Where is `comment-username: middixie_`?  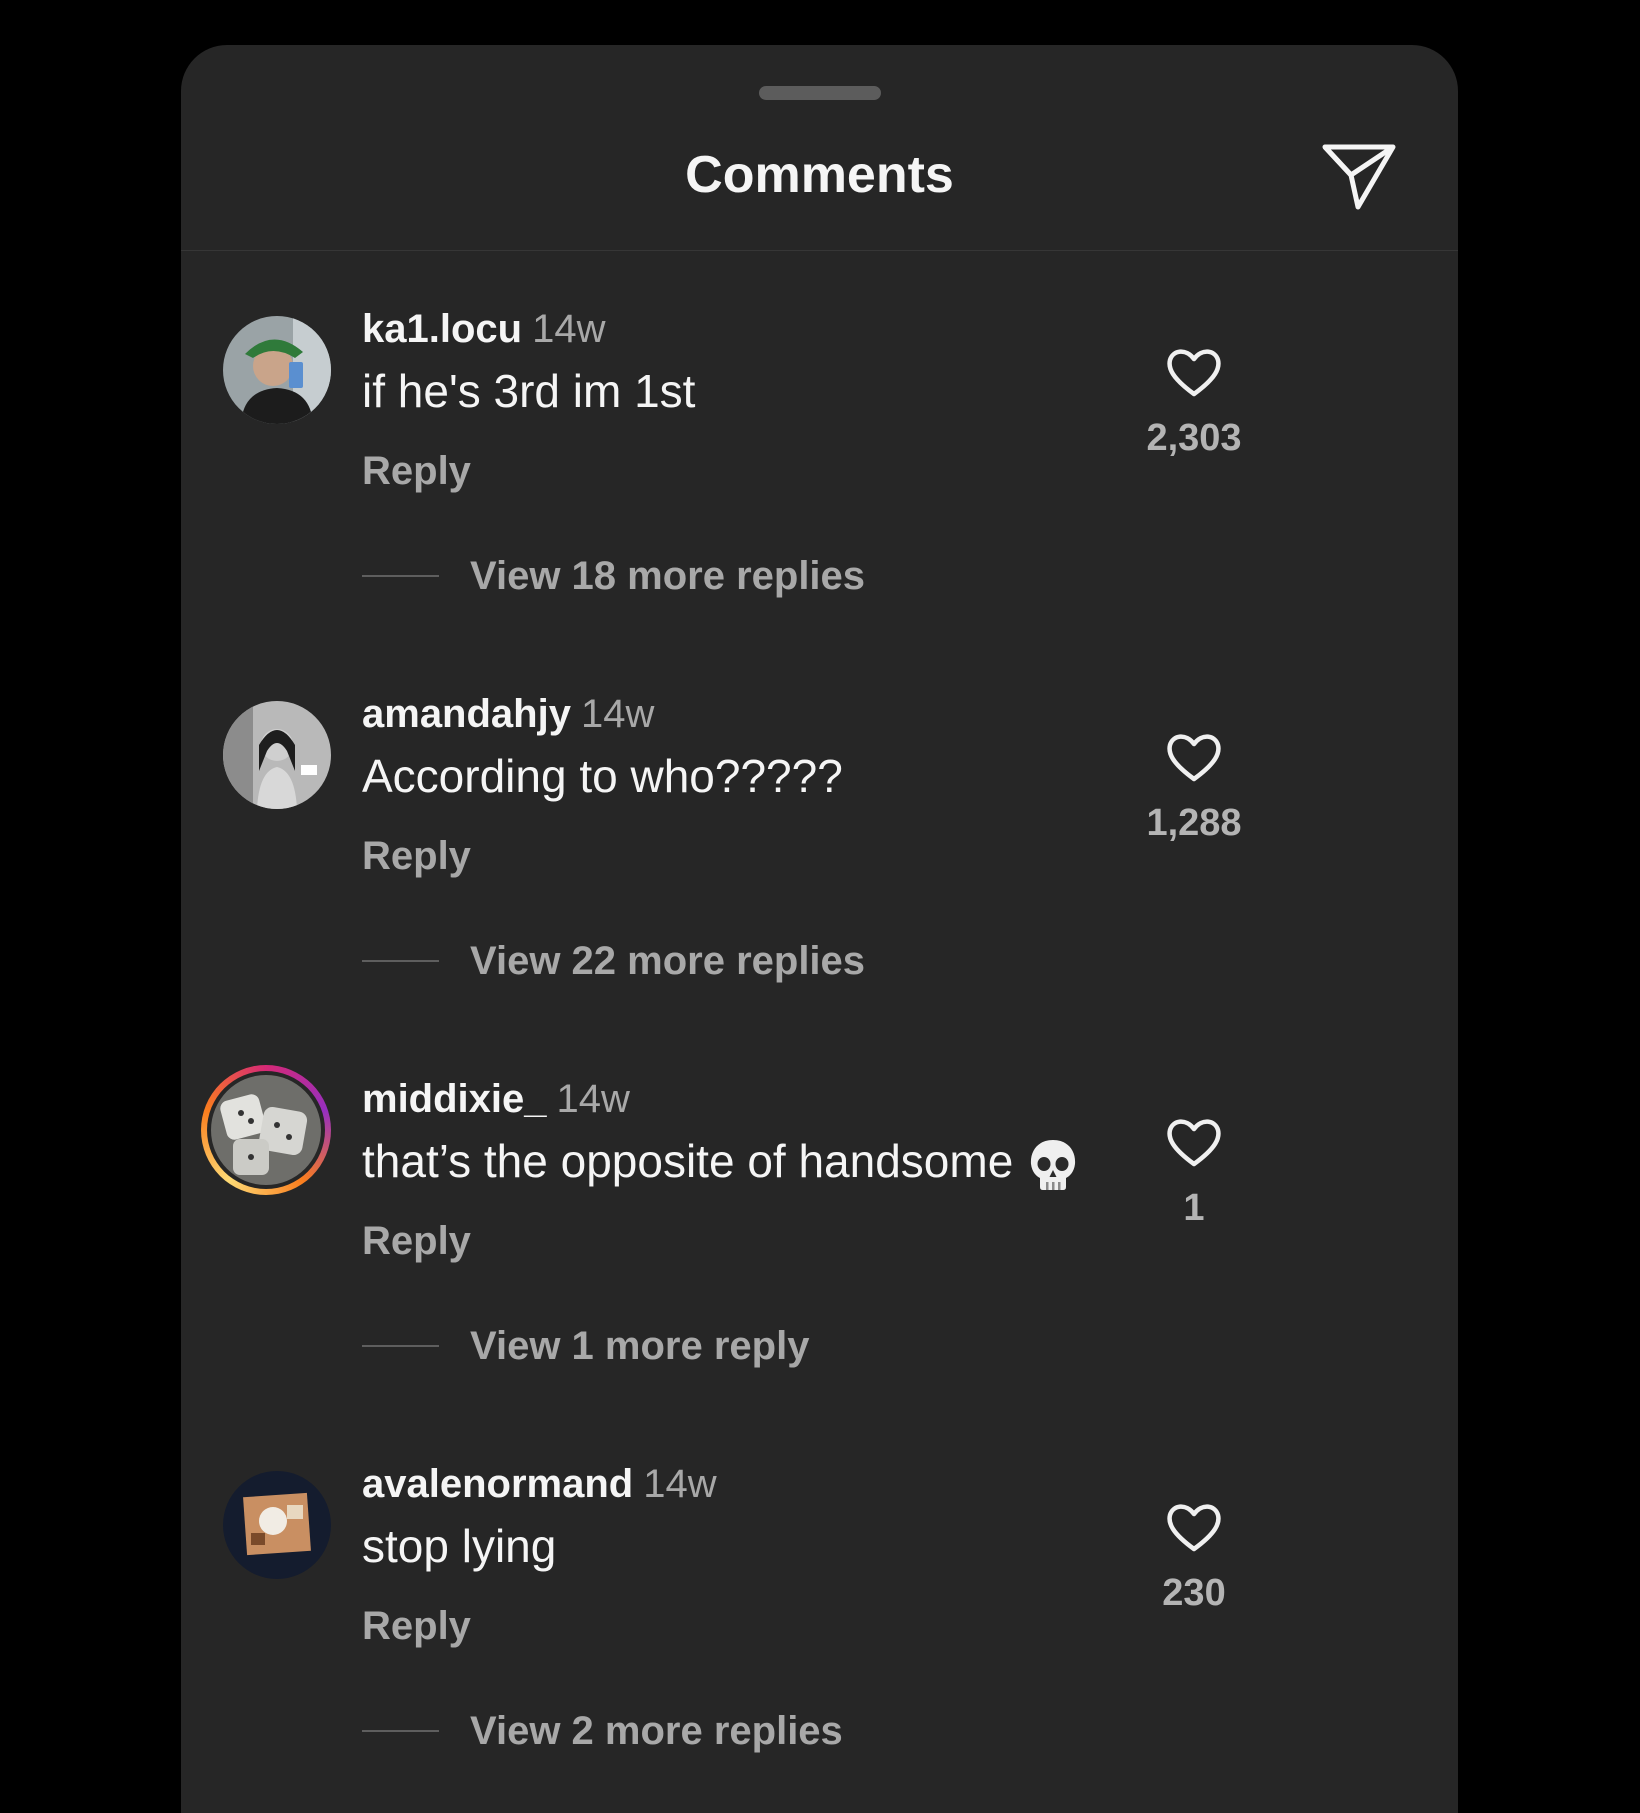 comment-username: middixie_ is located at coordinates (454, 1099).